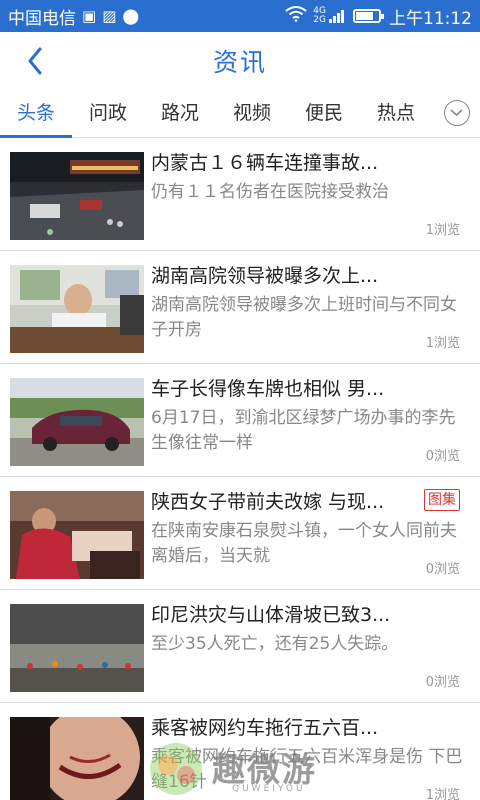  What do you see at coordinates (296, 16) in the screenshot?
I see `wifi-icon` at bounding box center [296, 16].